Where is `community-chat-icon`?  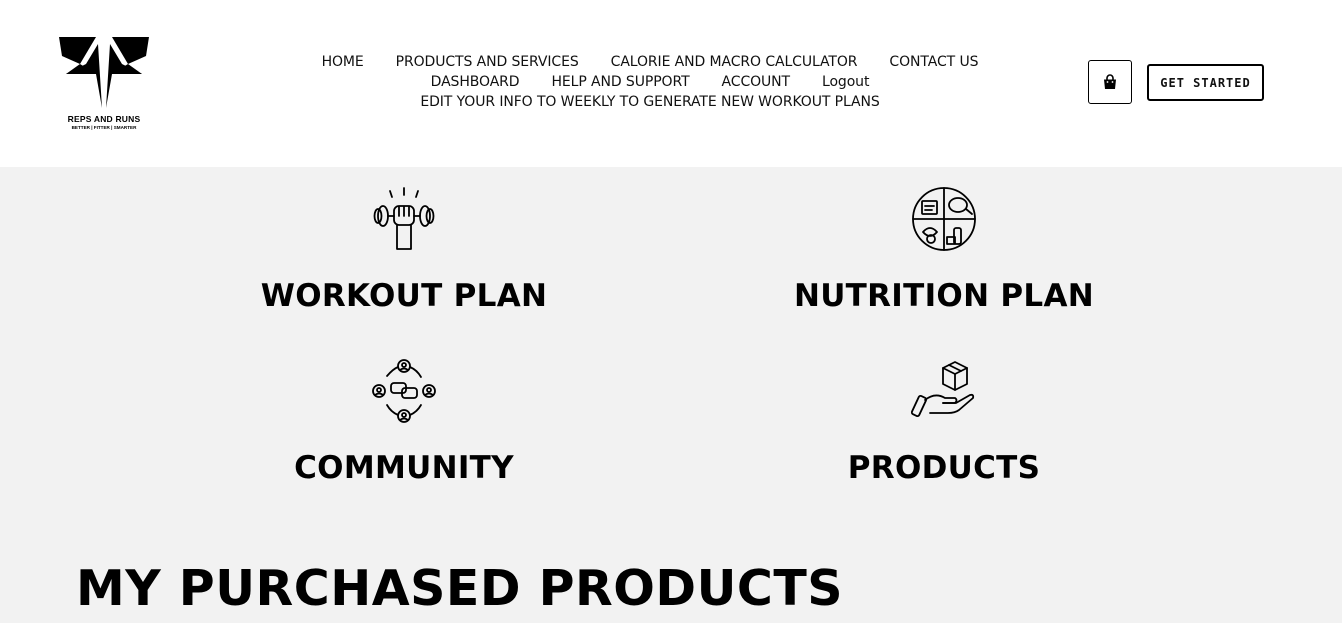
community-chat-icon is located at coordinates (404, 391).